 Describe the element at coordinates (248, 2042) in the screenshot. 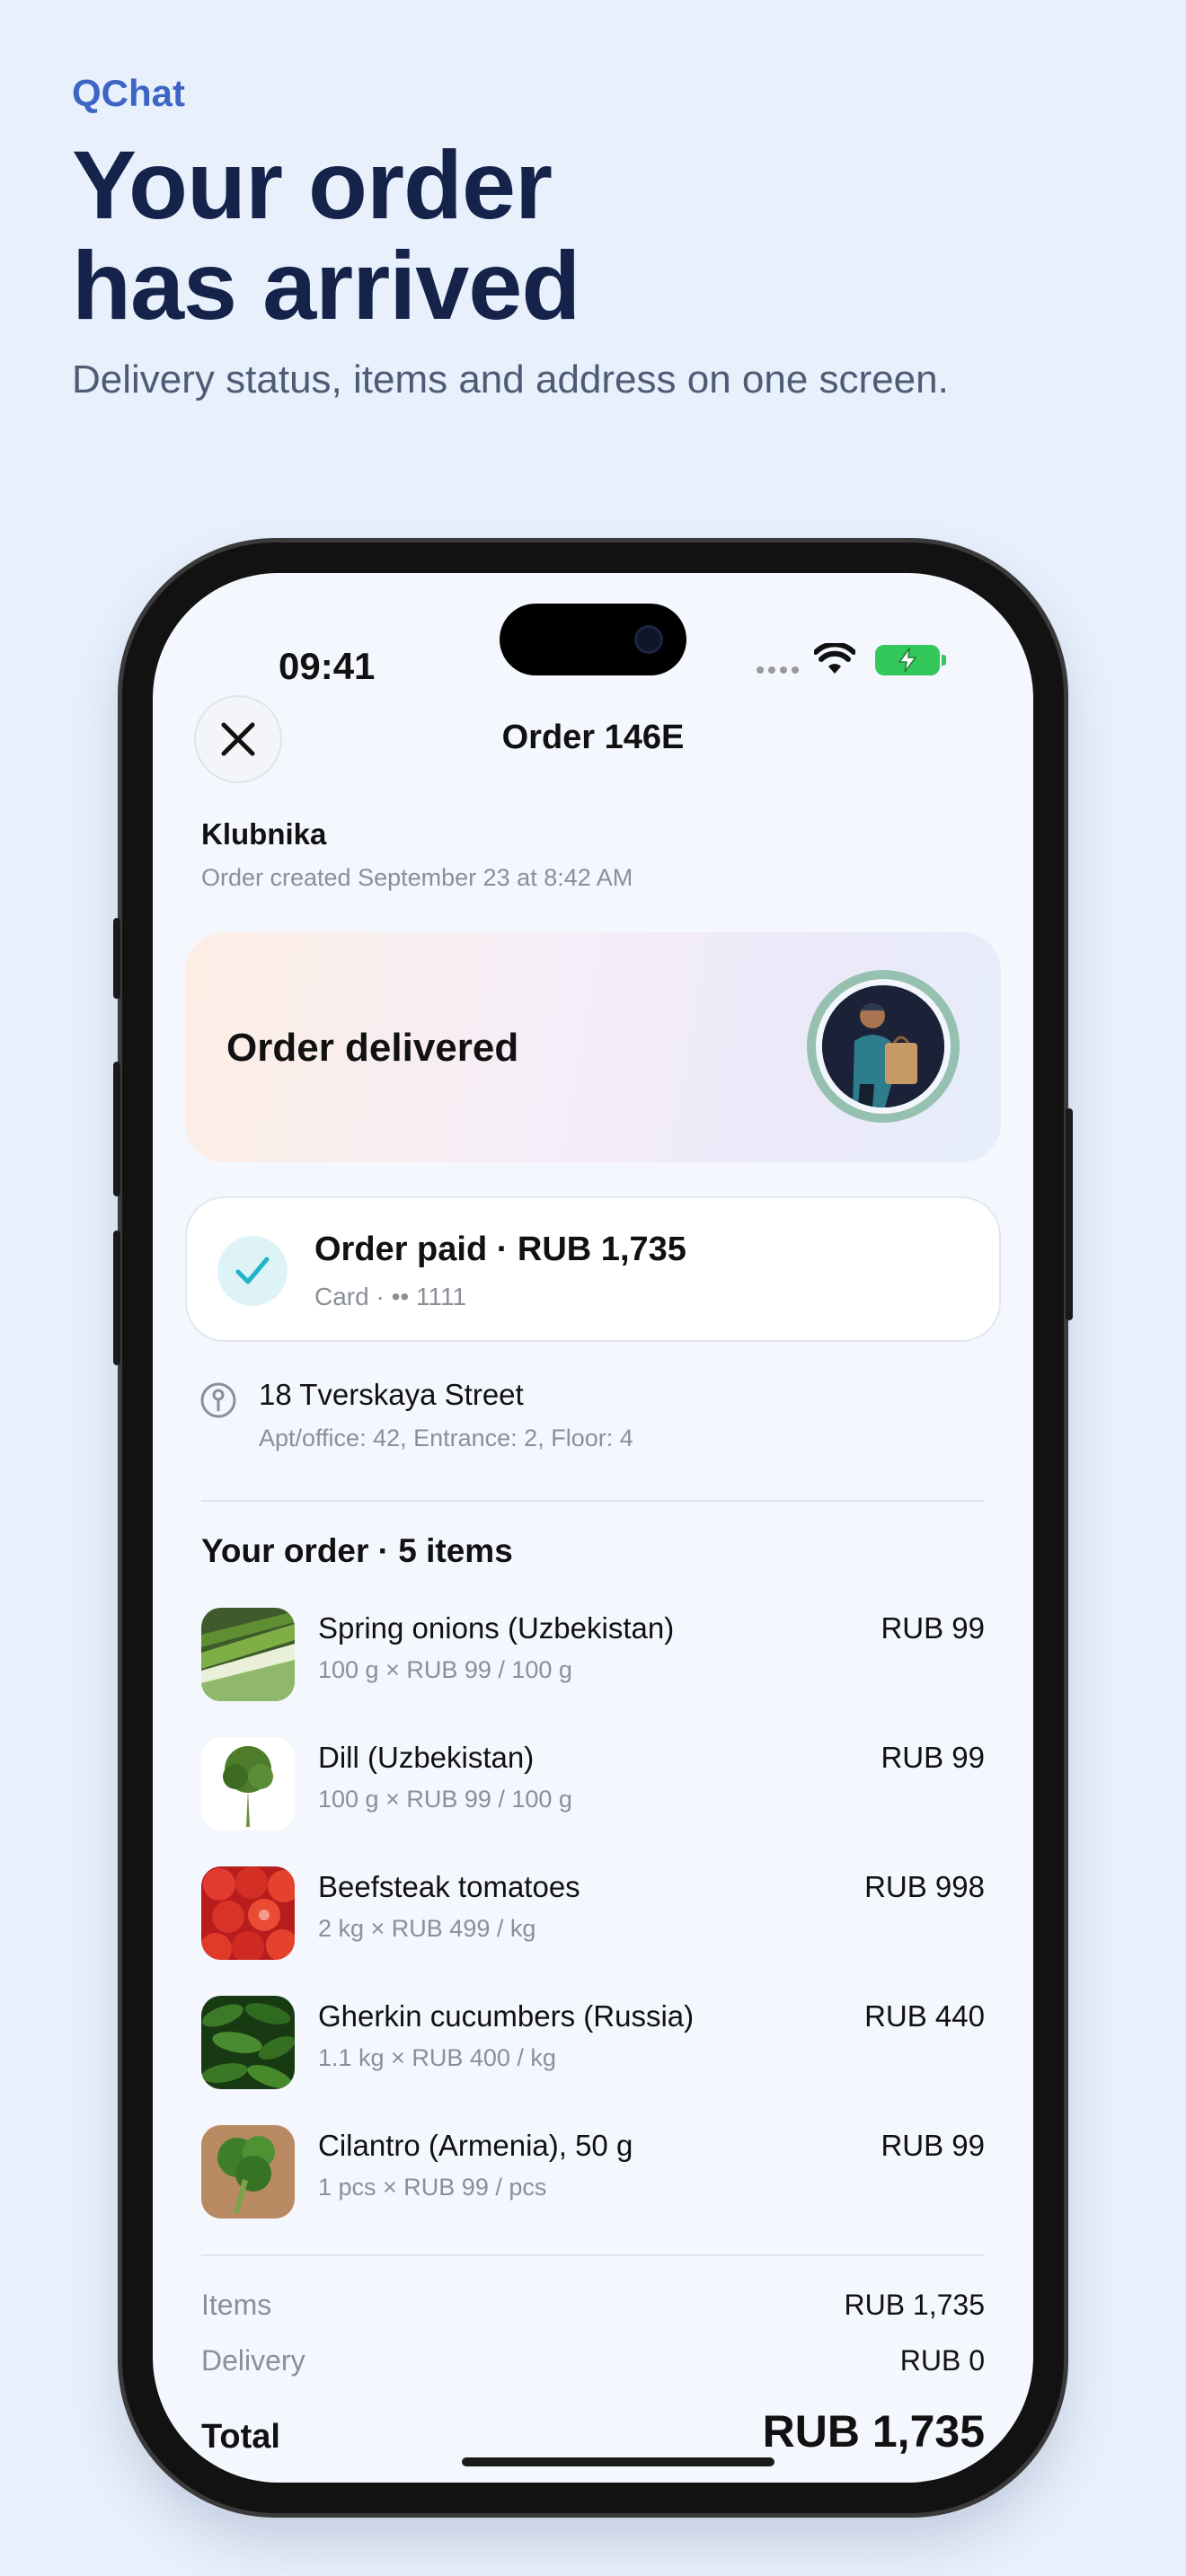

I see `cucumbers-image` at that location.